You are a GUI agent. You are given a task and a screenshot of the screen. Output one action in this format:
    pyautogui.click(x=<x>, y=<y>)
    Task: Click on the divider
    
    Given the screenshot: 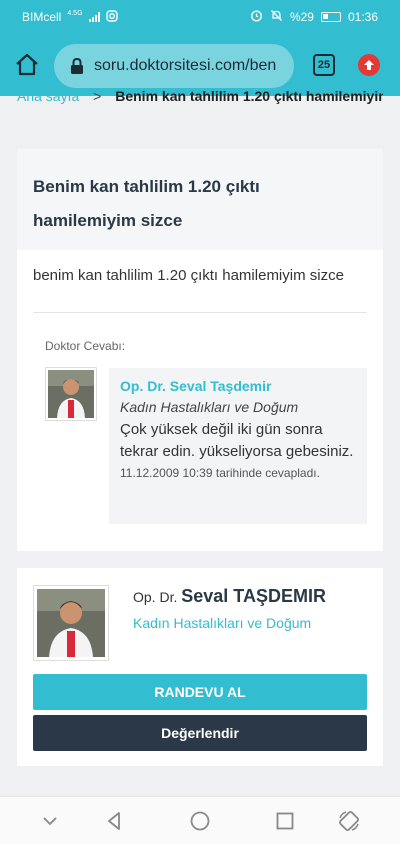 What is the action you would take?
    pyautogui.click(x=200, y=312)
    